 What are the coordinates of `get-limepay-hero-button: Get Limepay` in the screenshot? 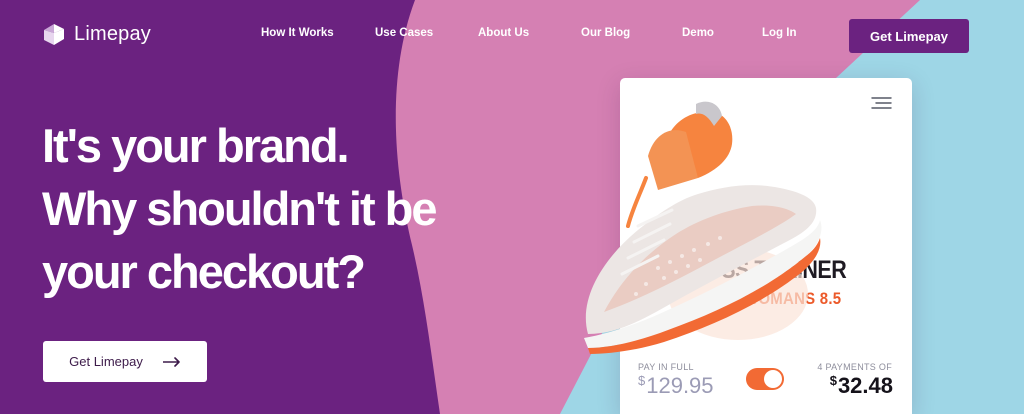 It's located at (125, 361).